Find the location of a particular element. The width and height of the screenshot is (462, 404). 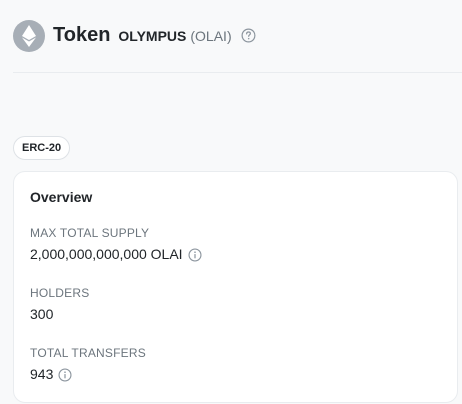

token-name: OLYMPUS is located at coordinates (152, 35).